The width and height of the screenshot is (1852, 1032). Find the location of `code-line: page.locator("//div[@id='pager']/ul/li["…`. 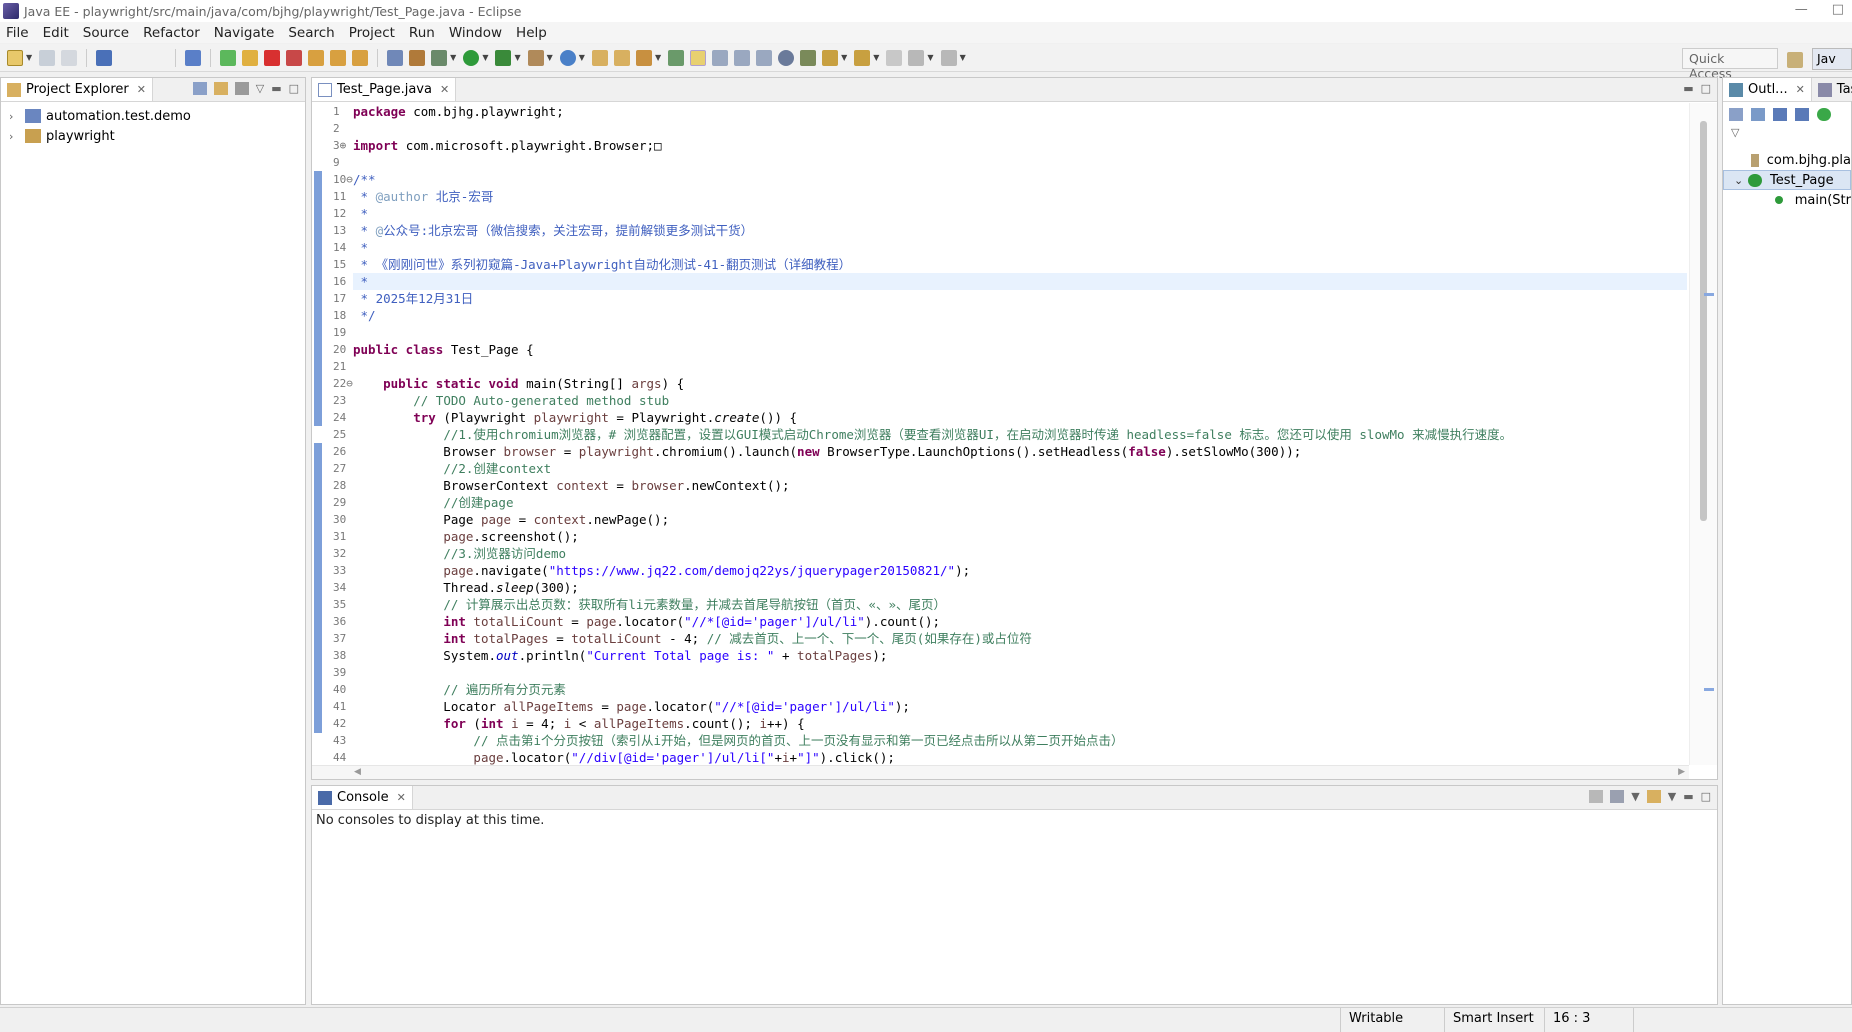

code-line: page.locator("//div[@id='pager']/ul/li["… is located at coordinates (1020, 757).